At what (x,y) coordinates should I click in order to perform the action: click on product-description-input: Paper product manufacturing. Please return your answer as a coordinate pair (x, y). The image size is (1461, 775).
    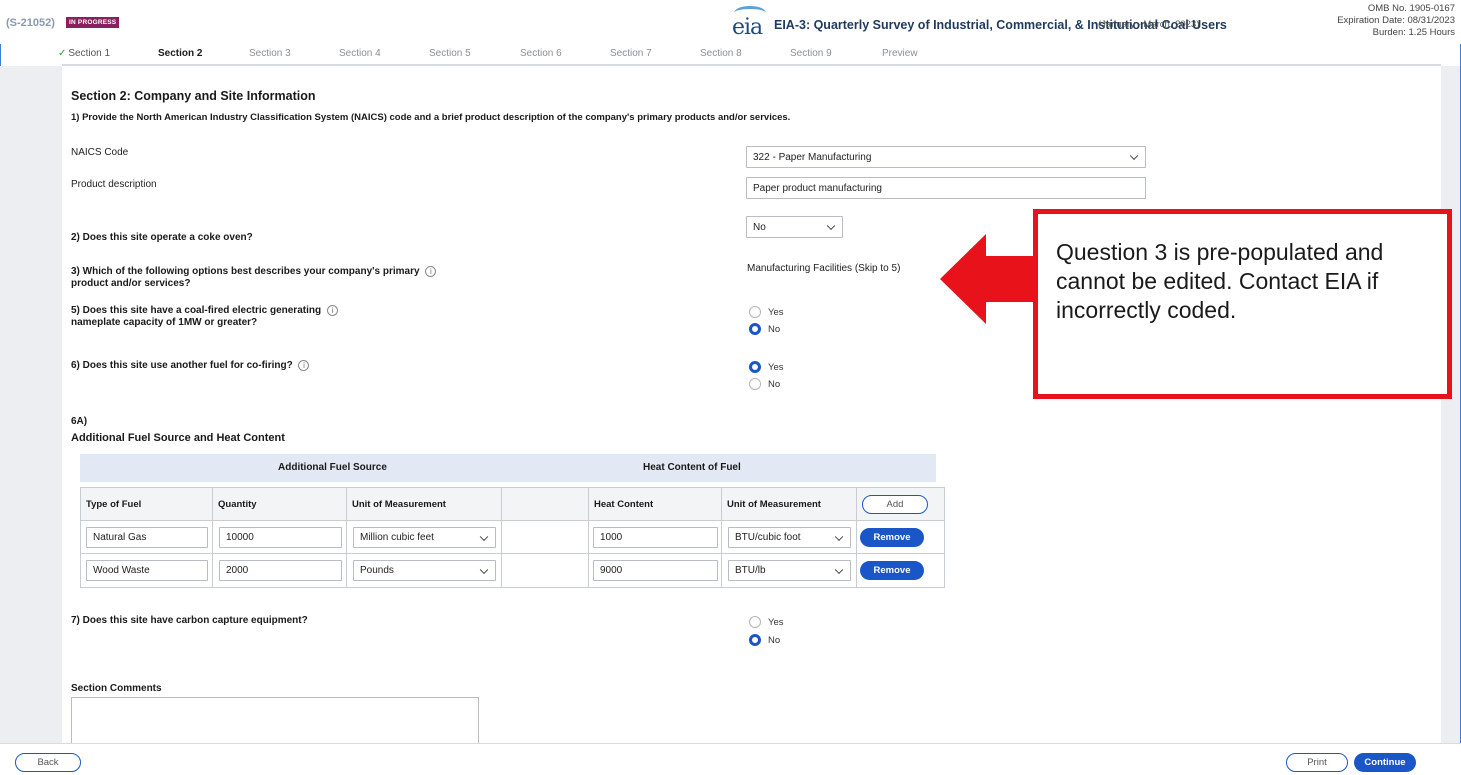
    Looking at the image, I should click on (946, 188).